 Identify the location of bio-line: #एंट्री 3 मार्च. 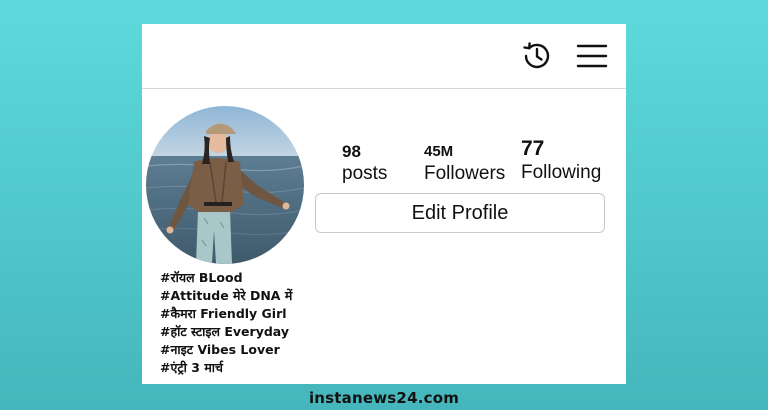
(191, 367).